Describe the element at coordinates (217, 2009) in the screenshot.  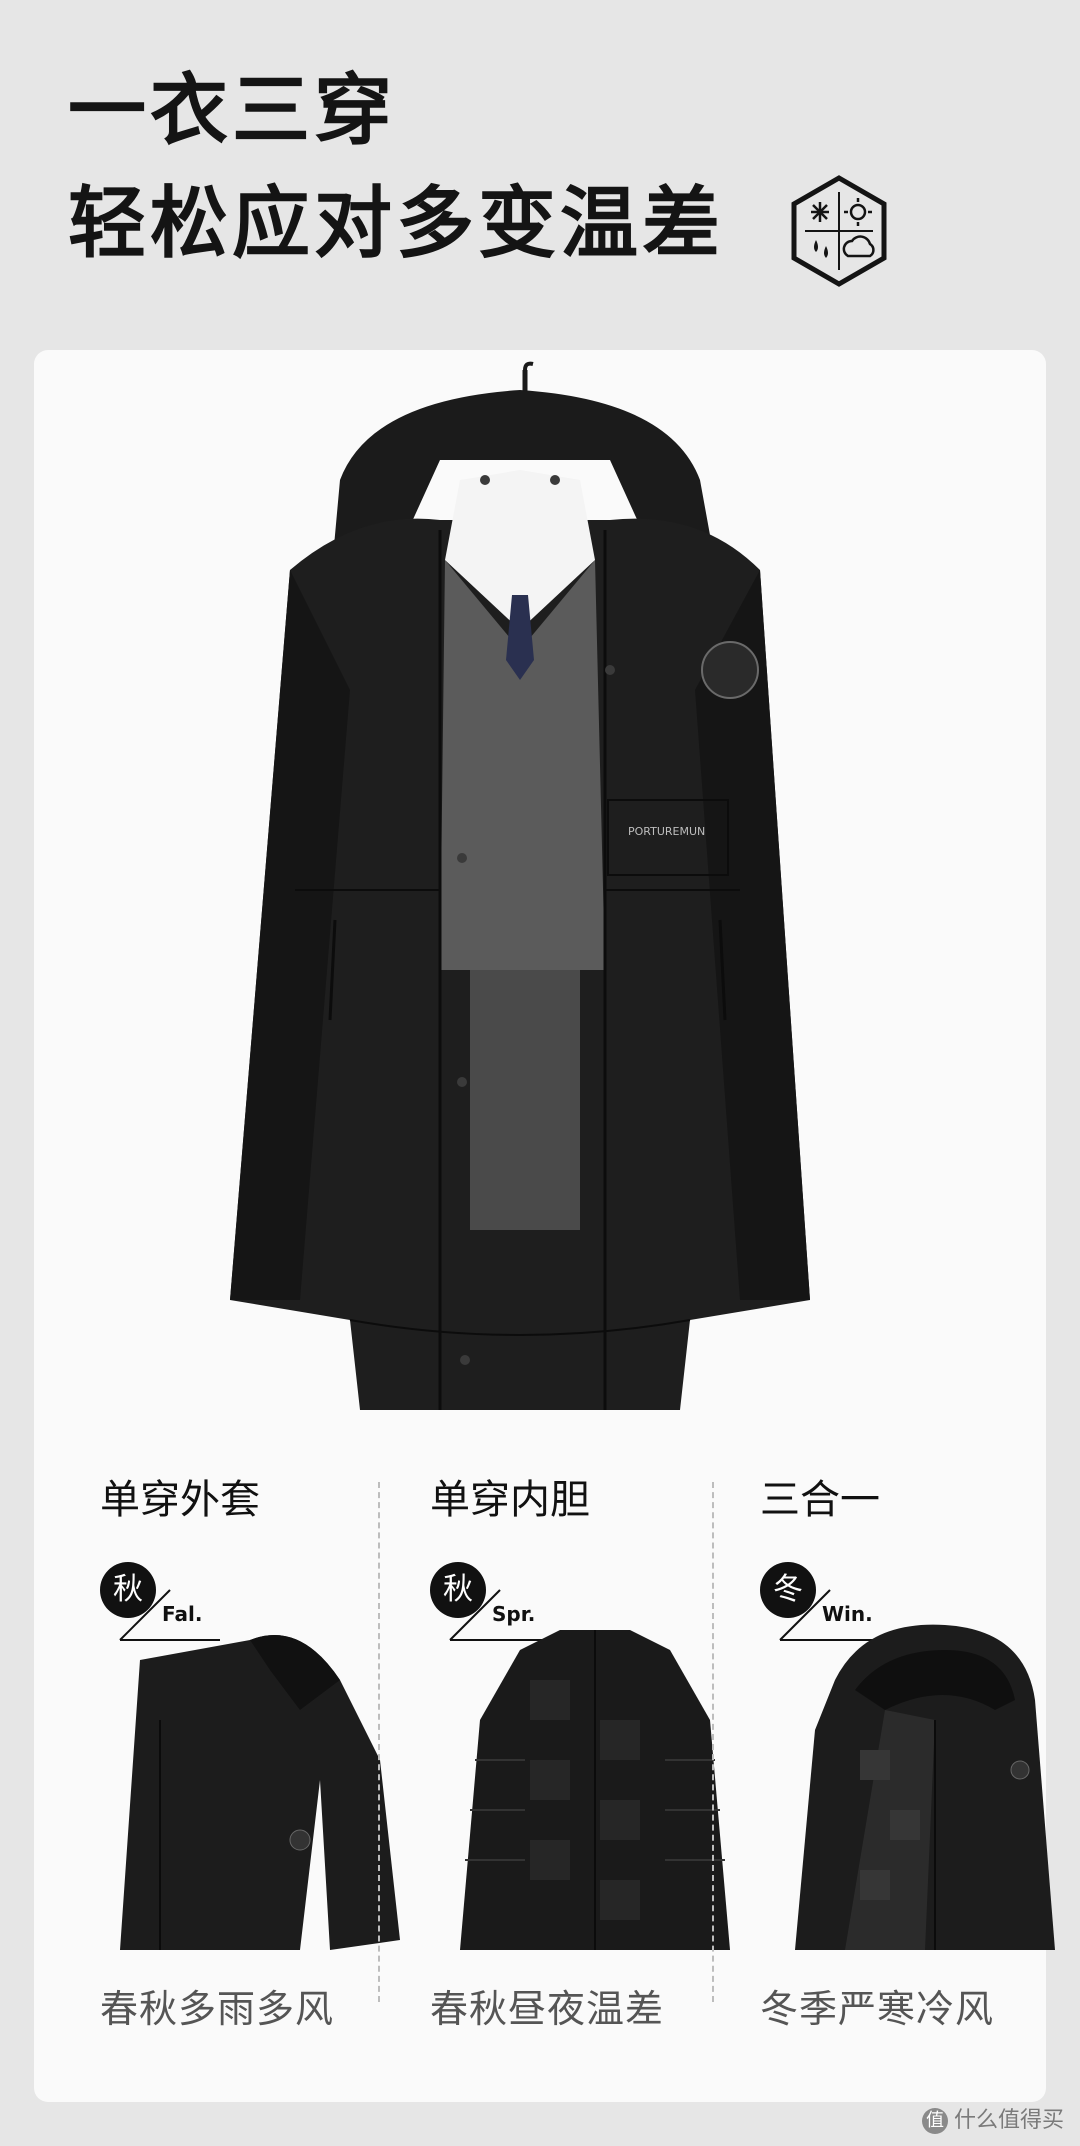
I see `option-caption: 春秋多雨多风` at that location.